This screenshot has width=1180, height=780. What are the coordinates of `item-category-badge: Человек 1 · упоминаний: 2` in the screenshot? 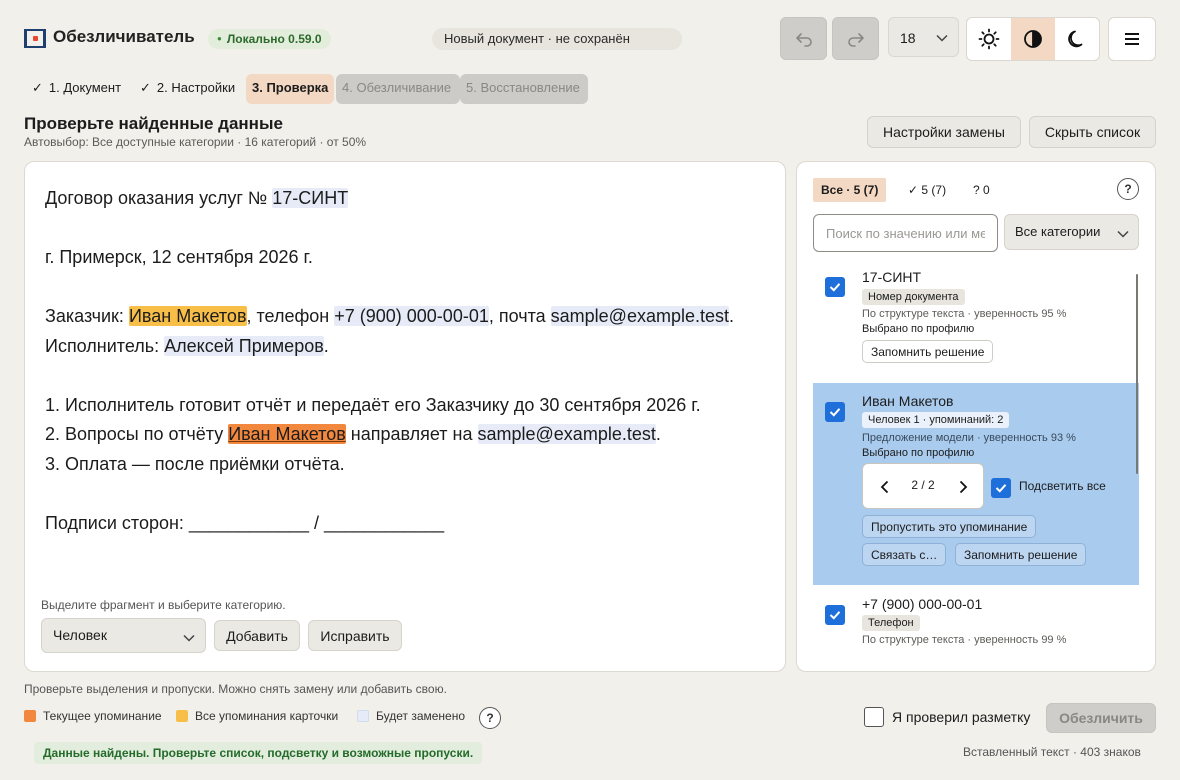 It's located at (936, 420).